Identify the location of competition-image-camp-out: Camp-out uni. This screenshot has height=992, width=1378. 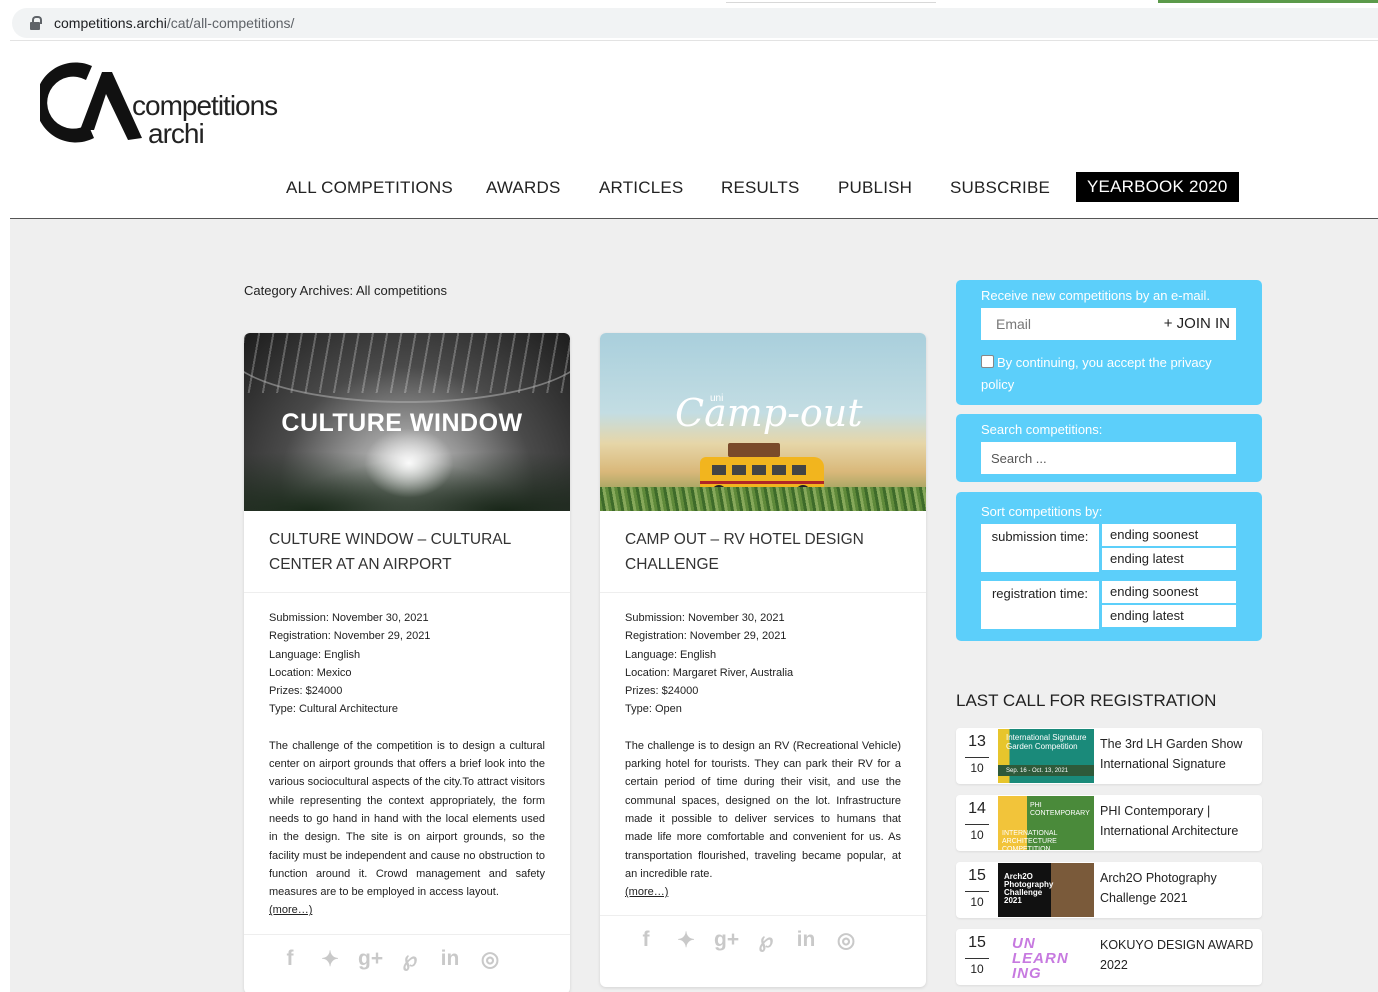
(763, 422).